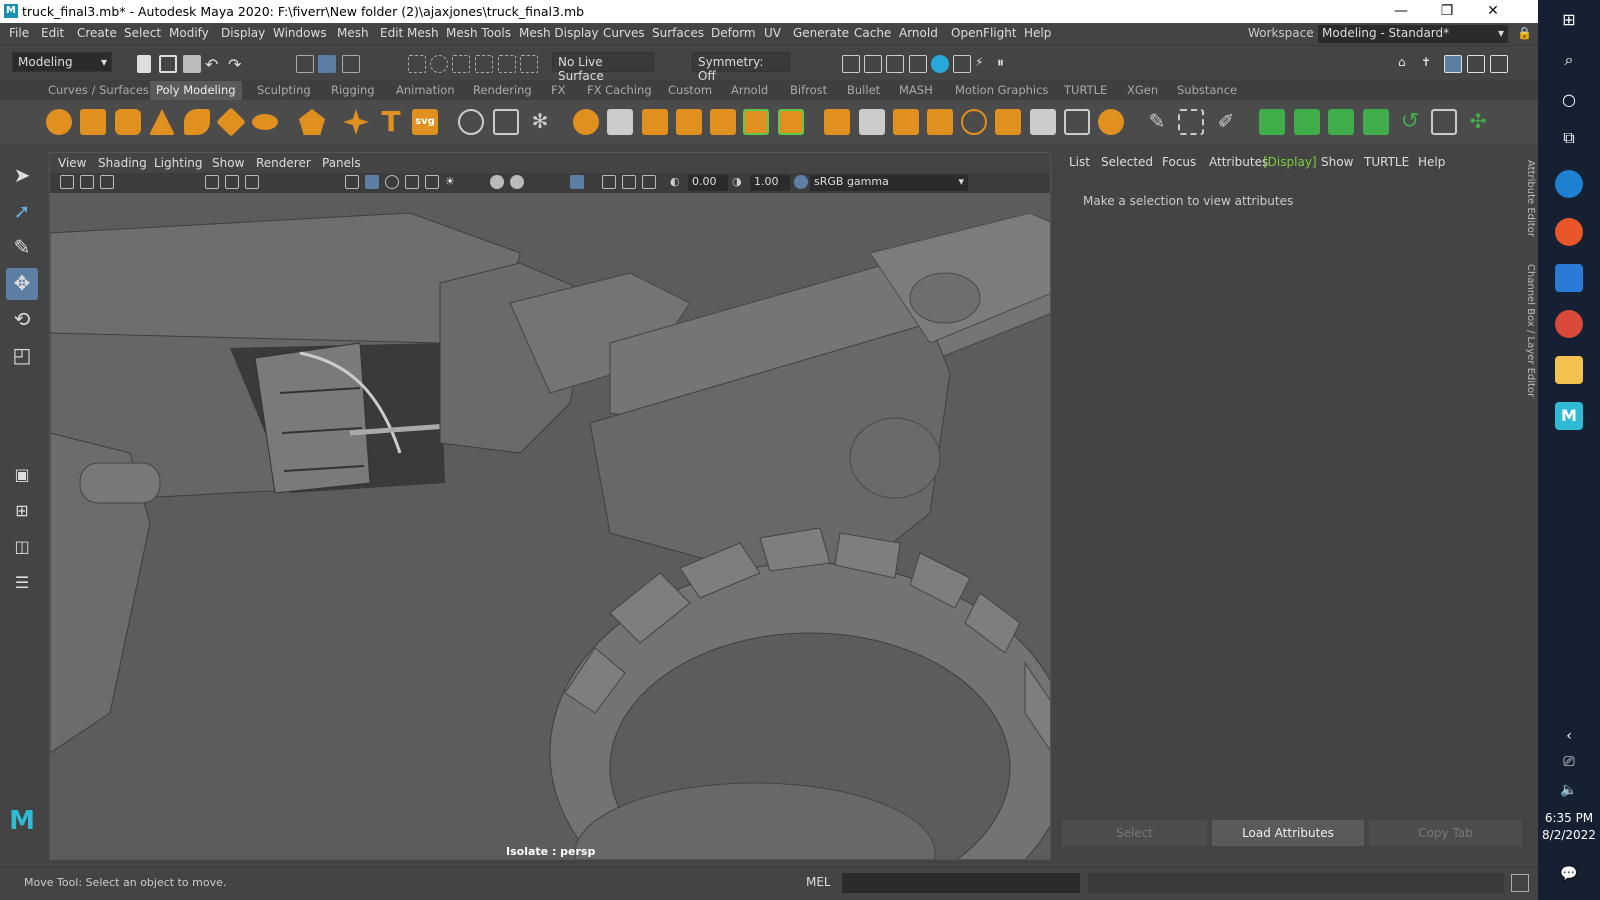 This screenshot has width=1600, height=900. I want to click on svg-tool-icon: svg, so click(425, 122).